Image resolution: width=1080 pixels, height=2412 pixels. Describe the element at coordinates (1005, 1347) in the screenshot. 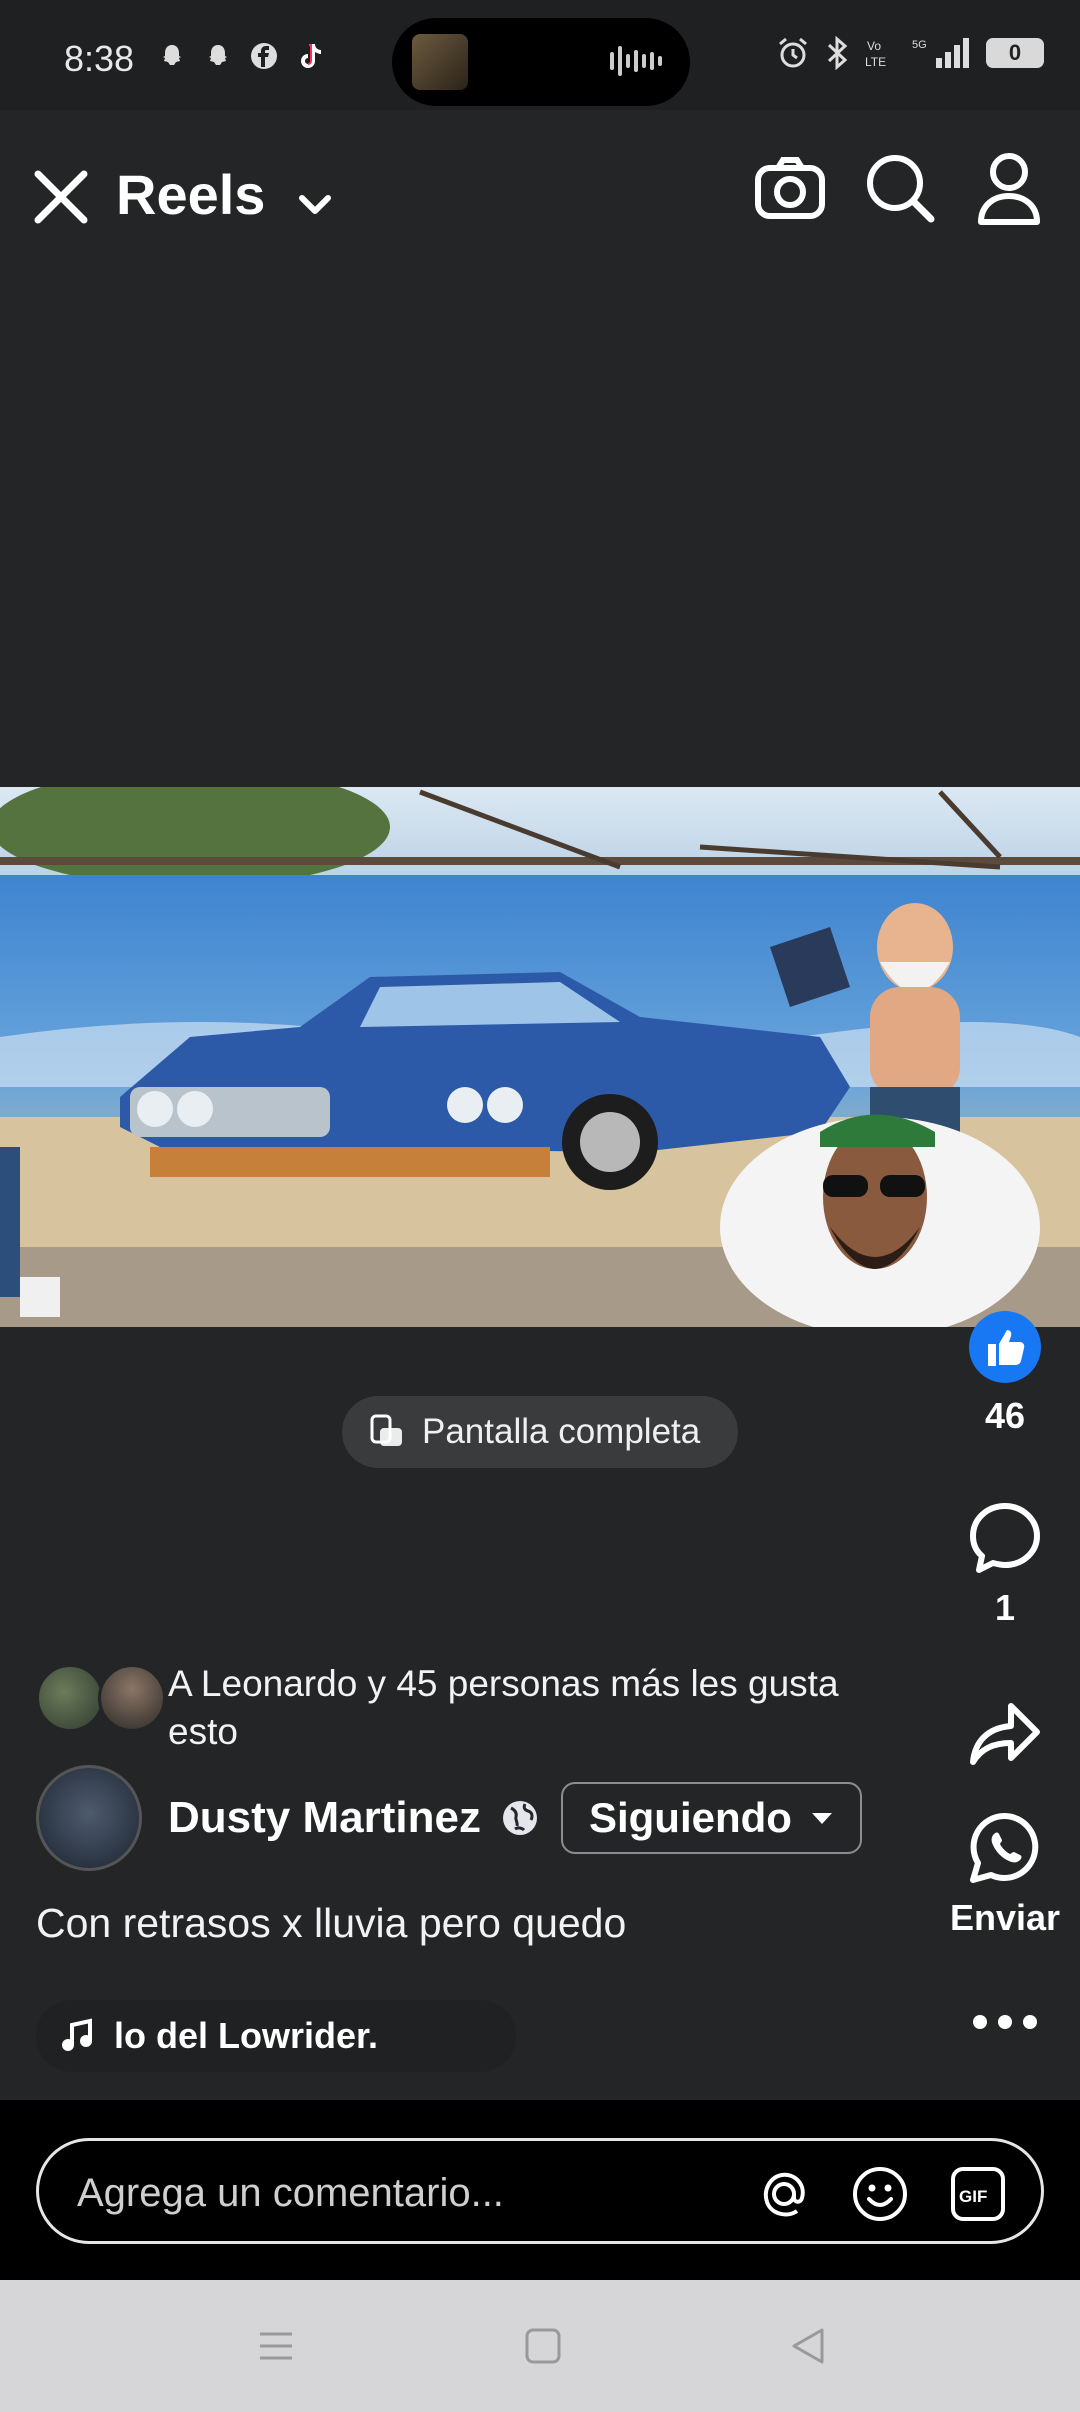

I see `like-icon` at that location.